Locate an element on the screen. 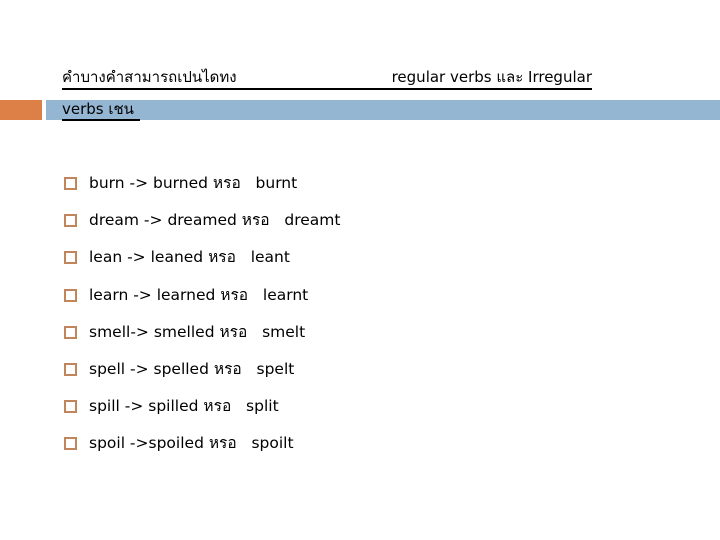  list-item-text: burn -> burned หรอ burnt is located at coordinates (193, 183).